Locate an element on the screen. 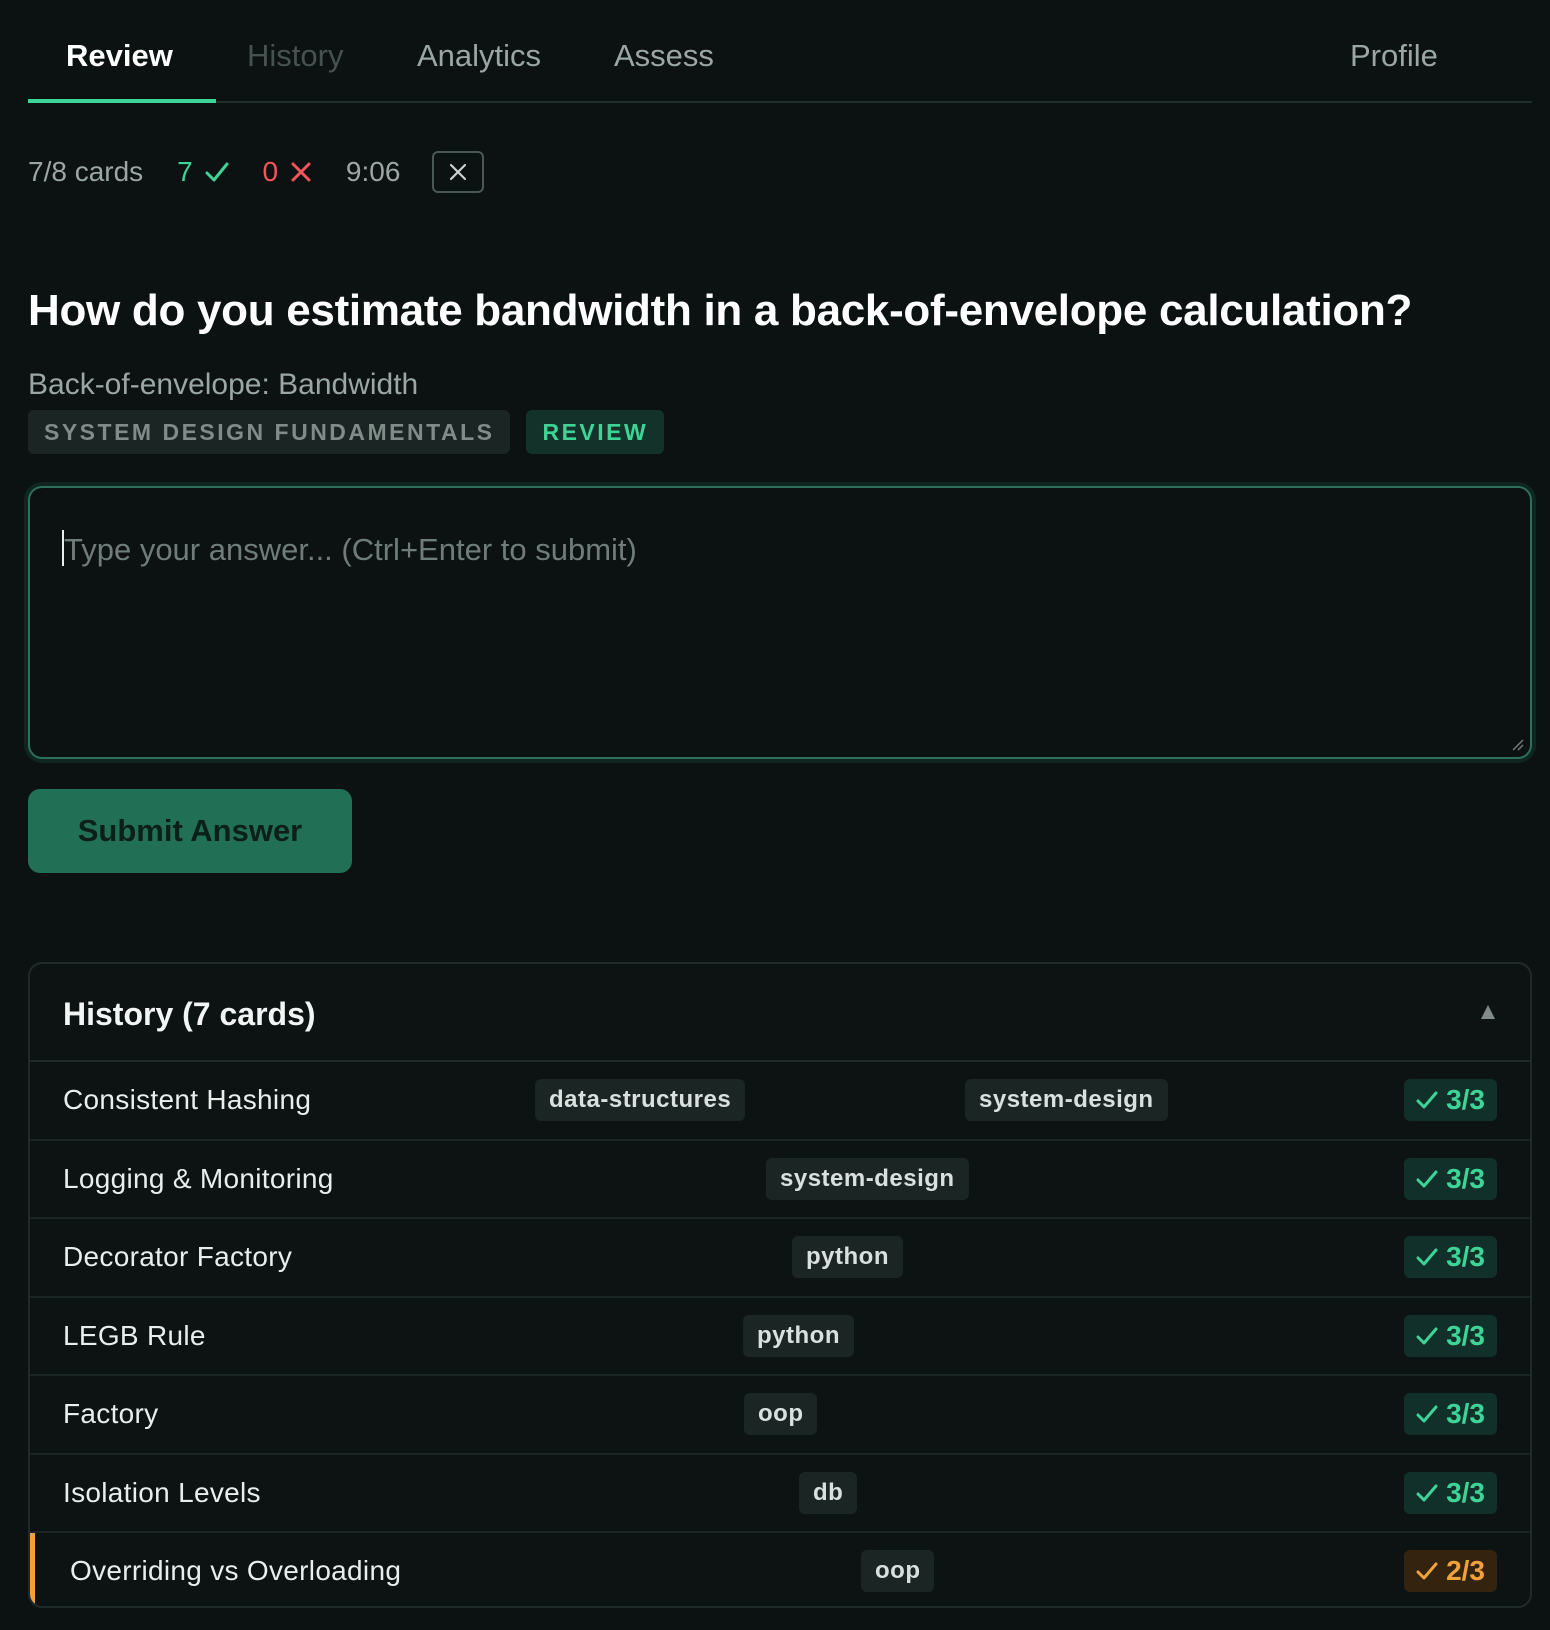  correct-count-value: 7 is located at coordinates (185, 171).